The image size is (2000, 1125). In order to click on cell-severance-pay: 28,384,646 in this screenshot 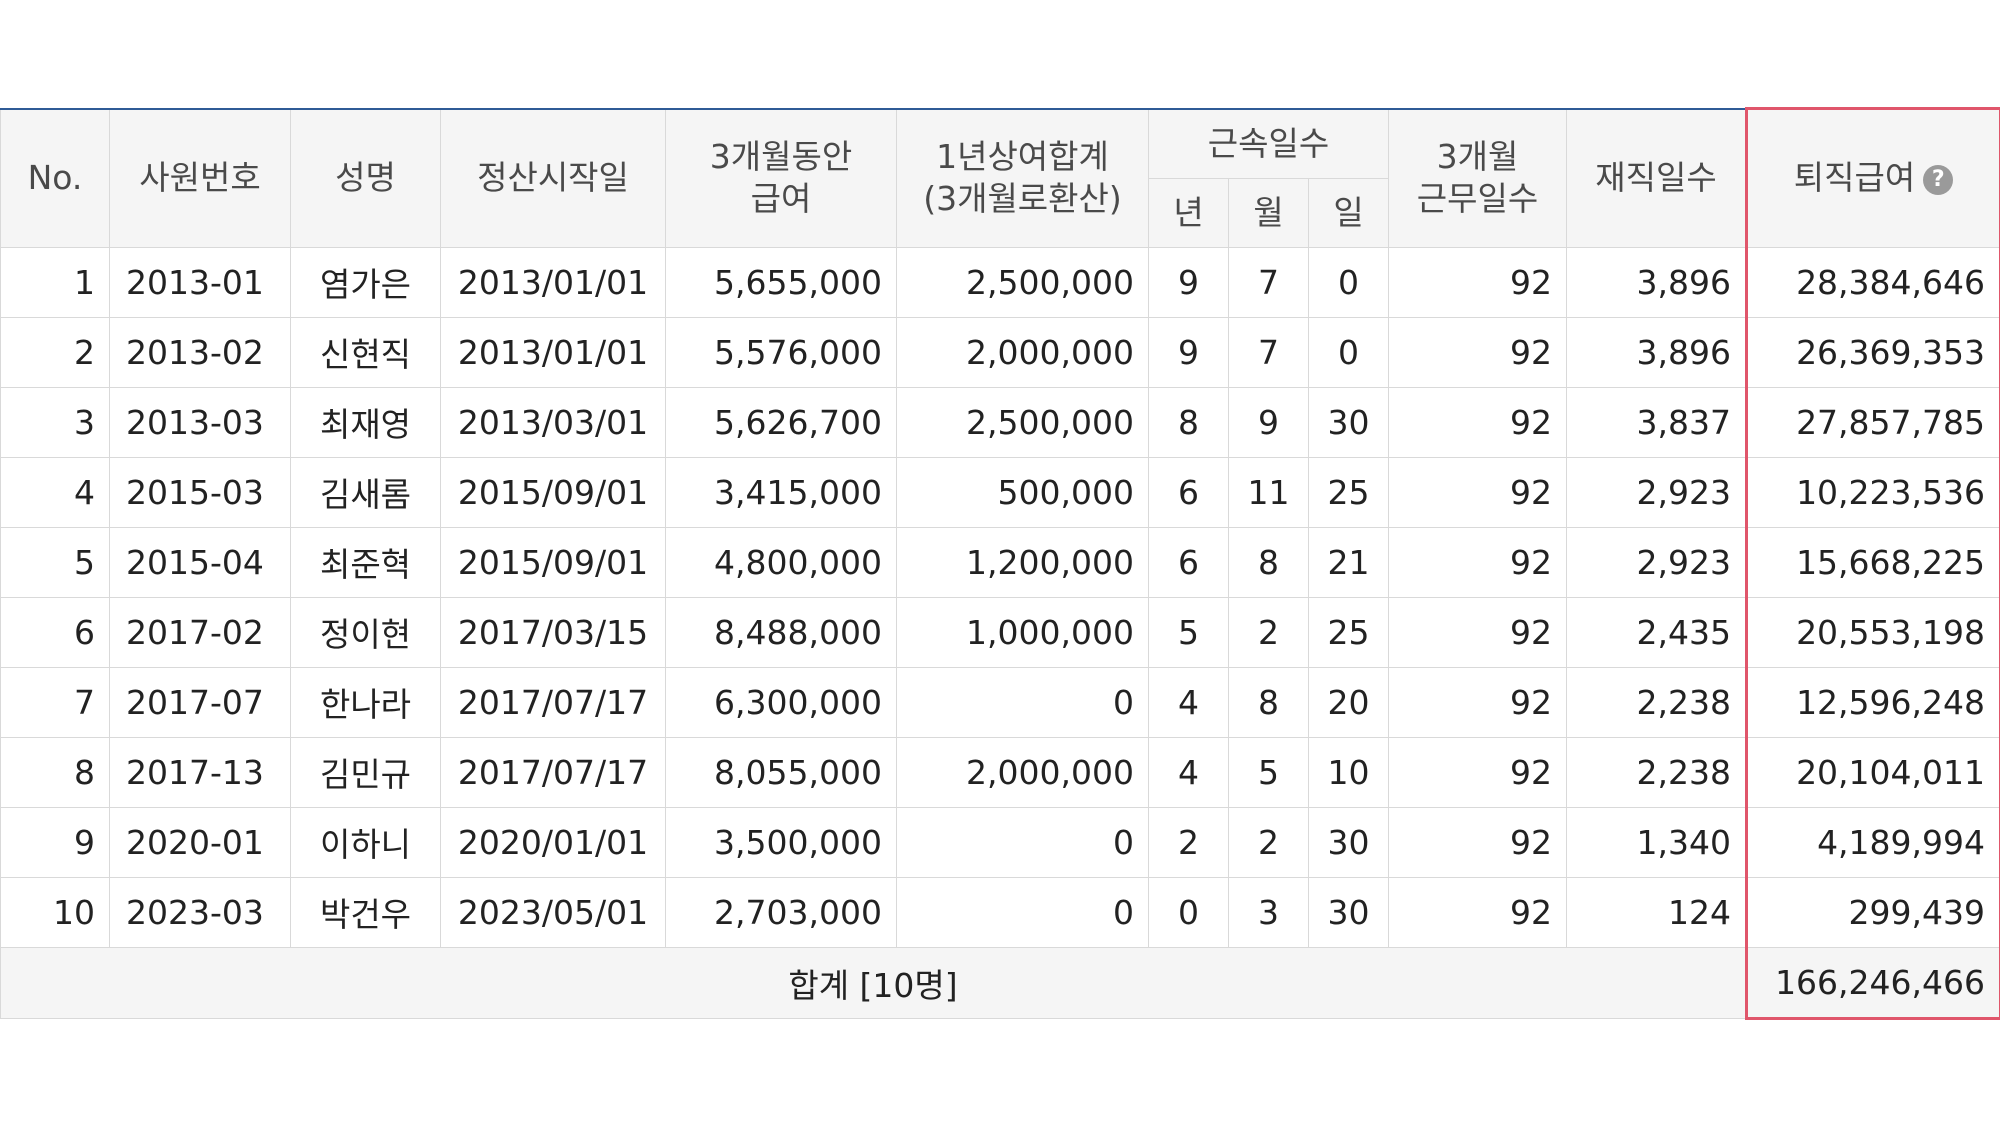, I will do `click(1872, 282)`.